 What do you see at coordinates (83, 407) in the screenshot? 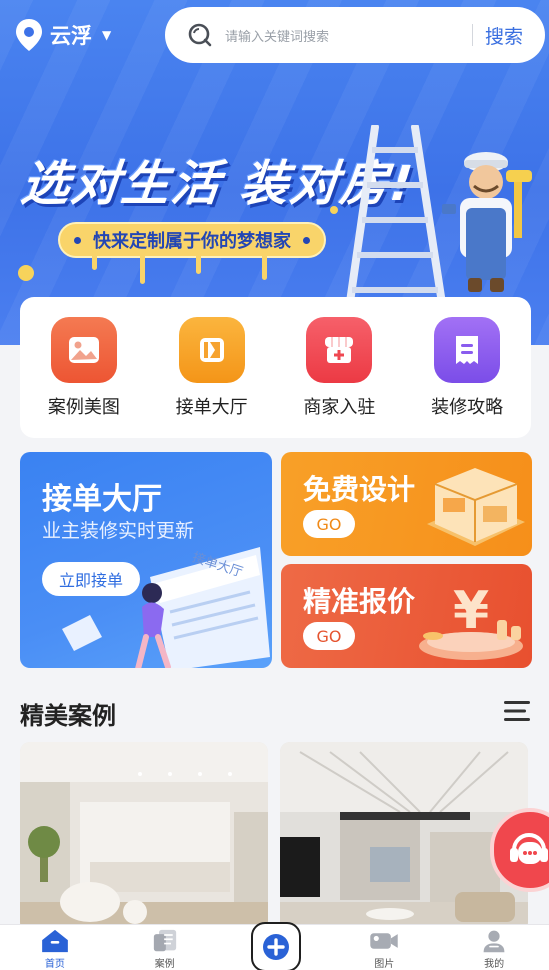
I see `category-label: 案例美图` at bounding box center [83, 407].